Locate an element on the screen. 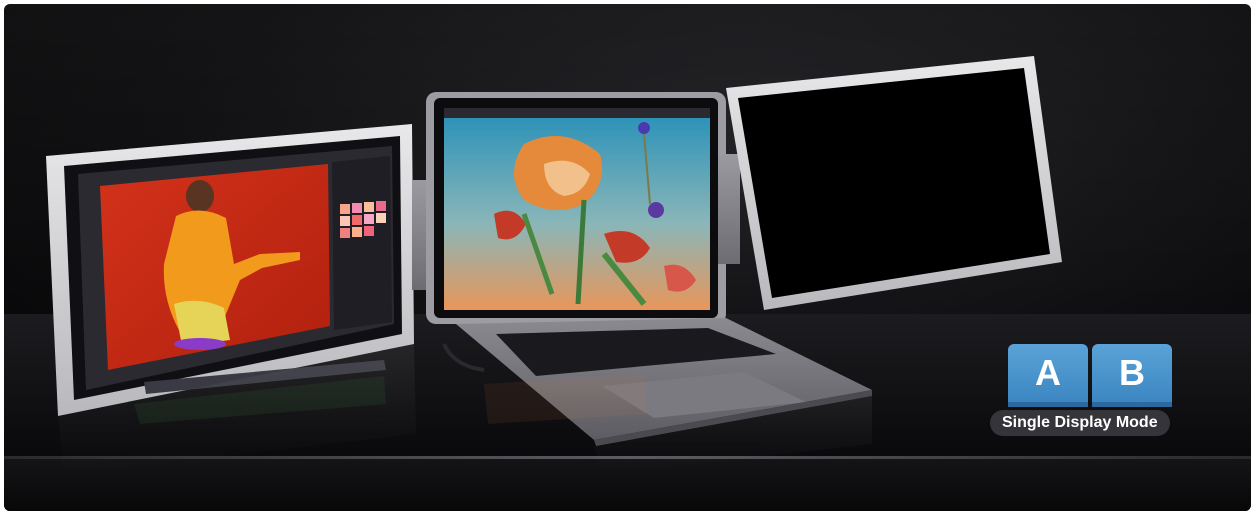  display-b-icon: B is located at coordinates (1132, 373).